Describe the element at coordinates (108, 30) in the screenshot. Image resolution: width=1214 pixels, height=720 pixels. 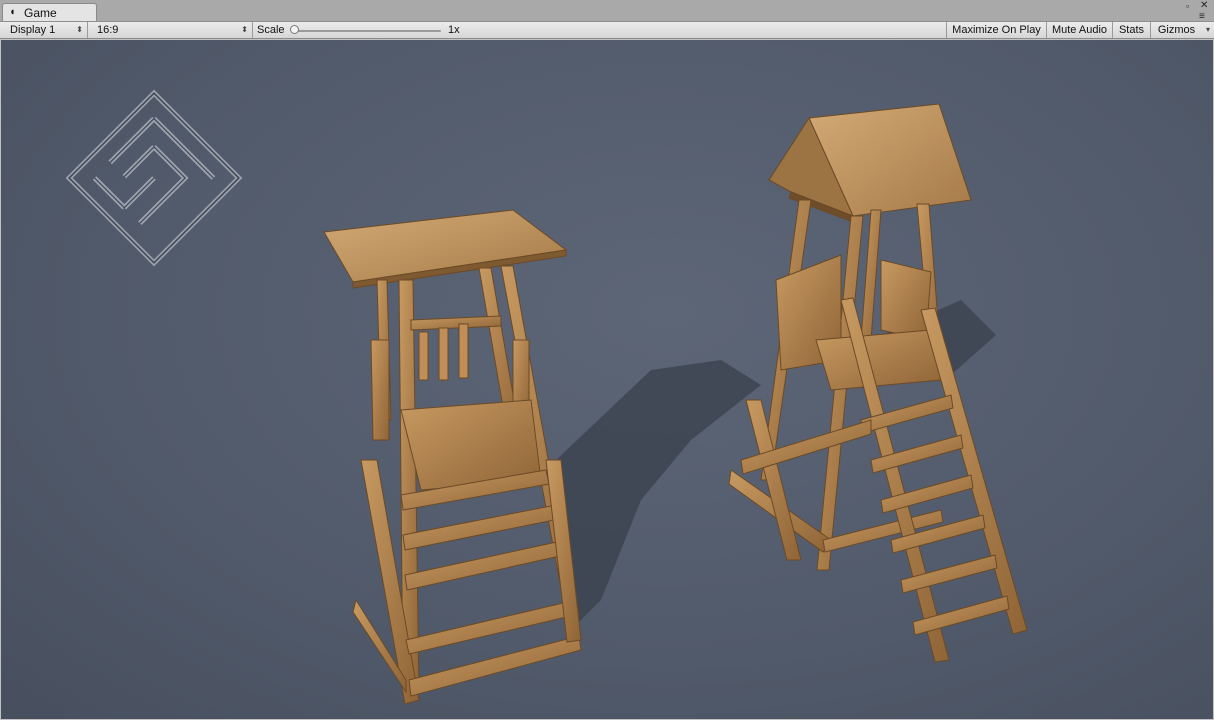
I see `aspect-dropdown-label: 16:9` at that location.